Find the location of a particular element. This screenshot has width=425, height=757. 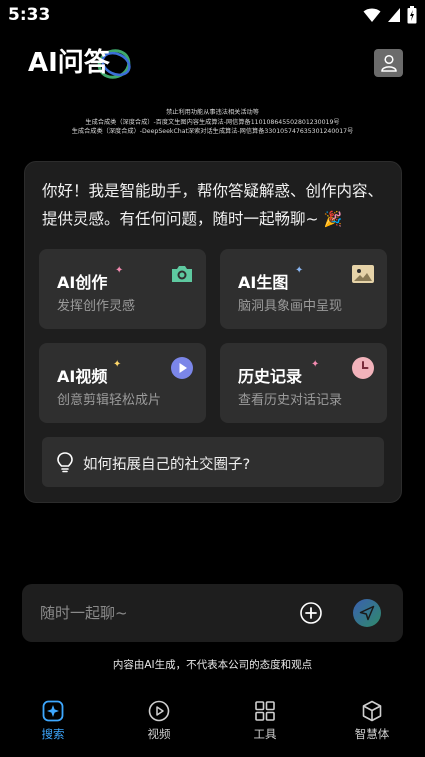

nav-tools: 工具 is located at coordinates (265, 721).